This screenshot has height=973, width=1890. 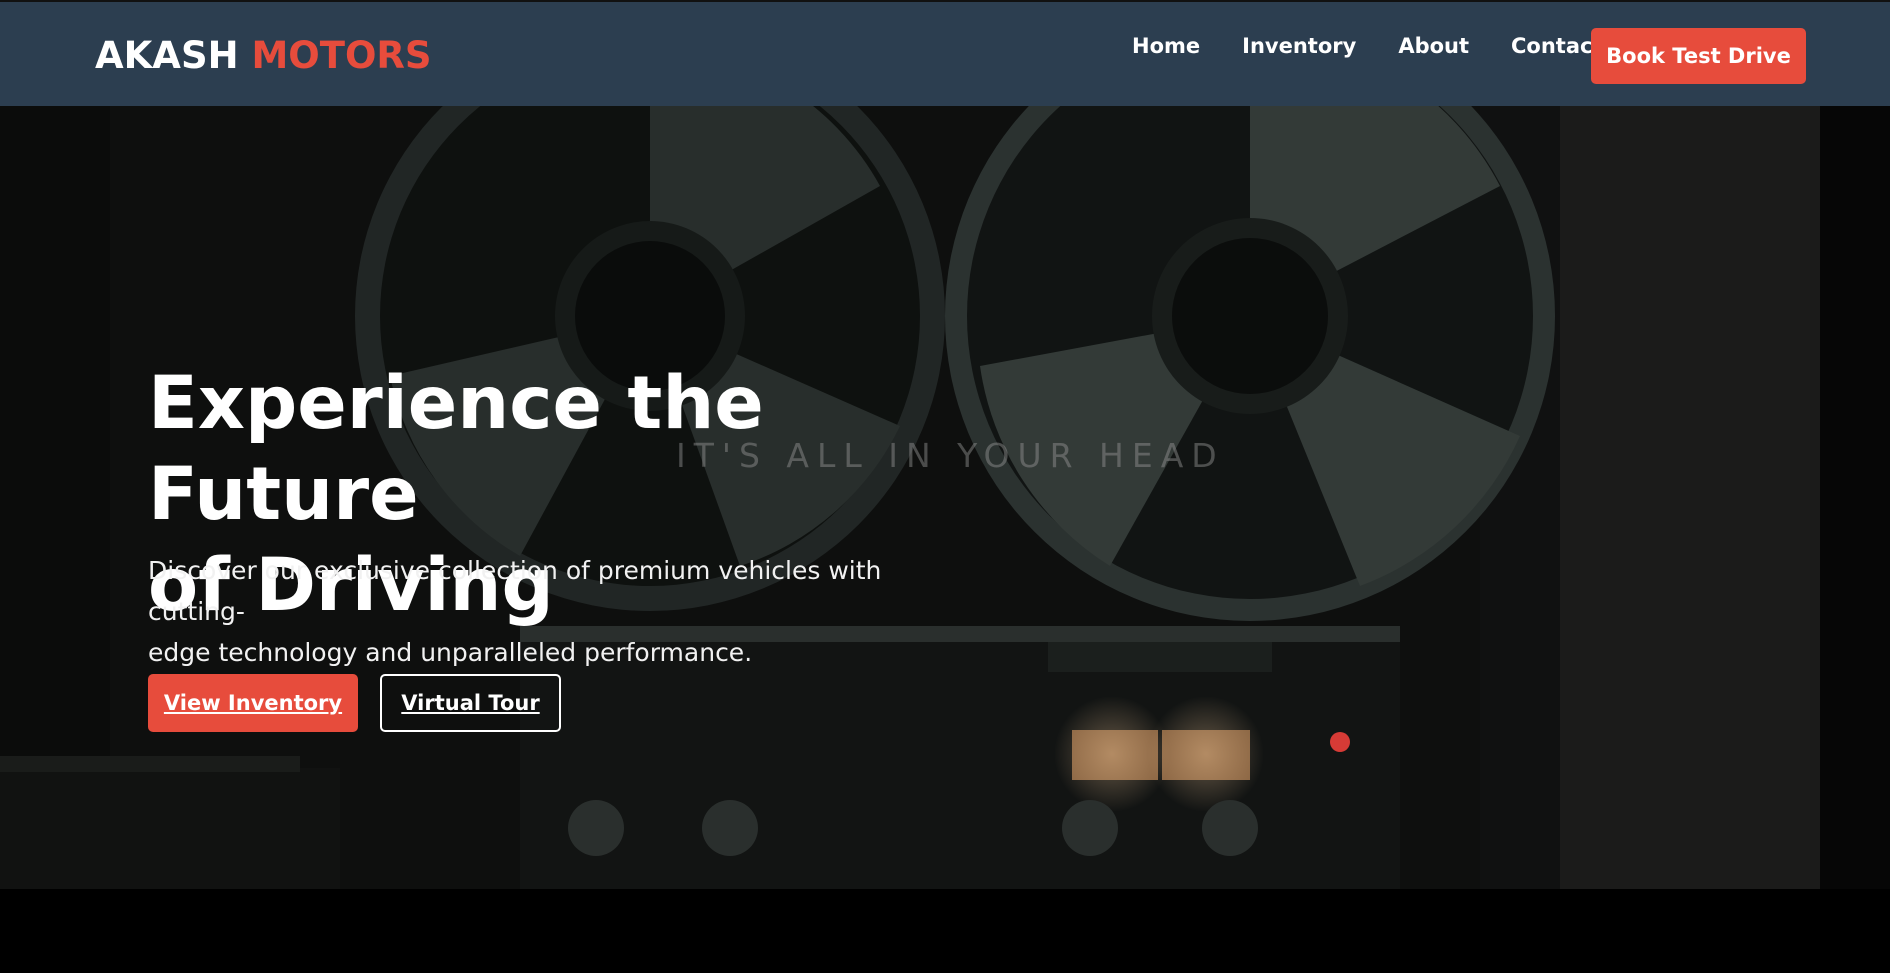 I want to click on logo-main-text: AKASH, so click(x=167, y=55).